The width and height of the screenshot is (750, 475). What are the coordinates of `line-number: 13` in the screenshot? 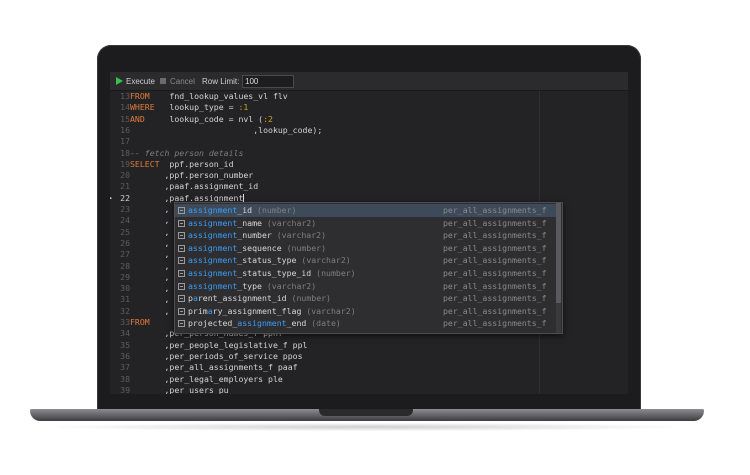 It's located at (125, 96).